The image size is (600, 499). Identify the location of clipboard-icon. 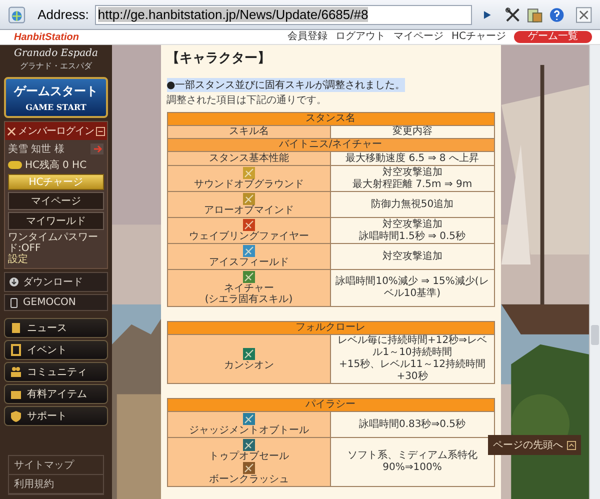
(535, 14).